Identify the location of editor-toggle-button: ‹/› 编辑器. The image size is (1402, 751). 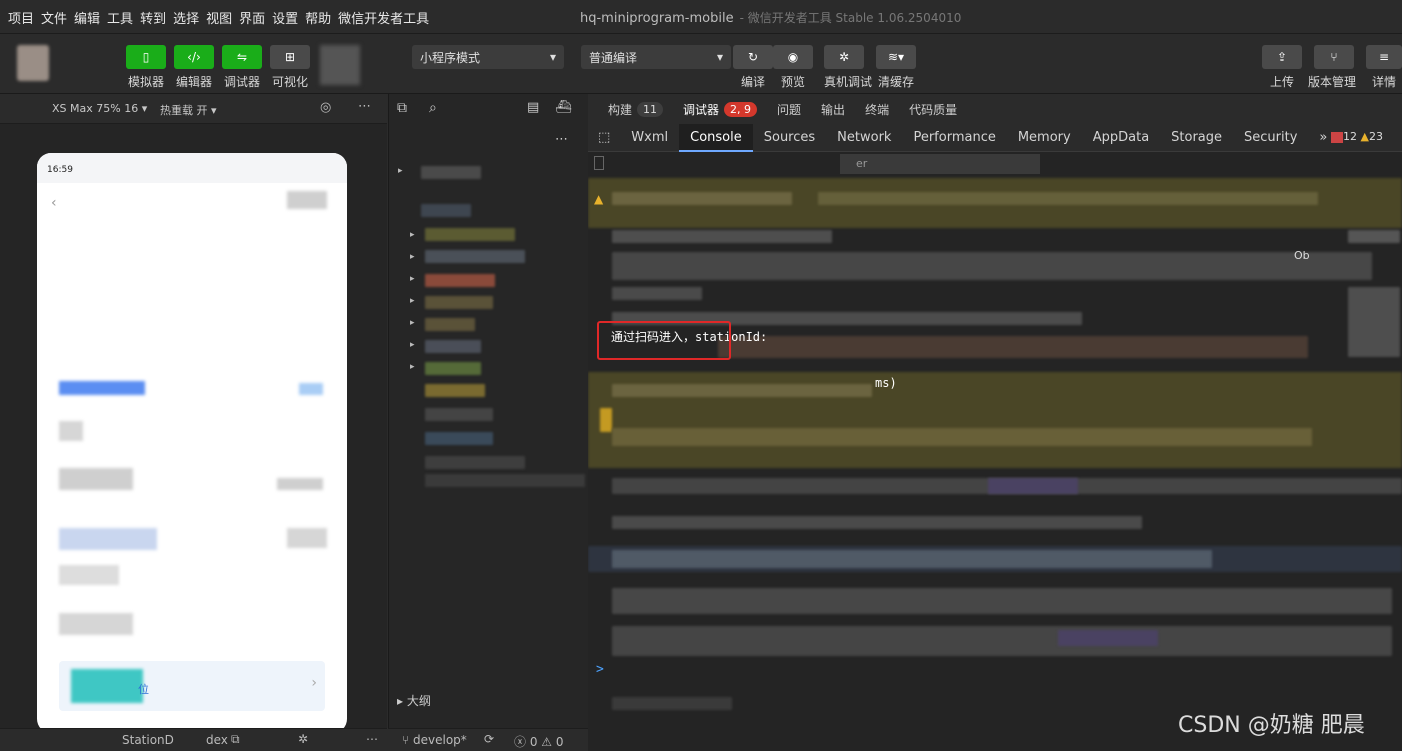
(194, 67).